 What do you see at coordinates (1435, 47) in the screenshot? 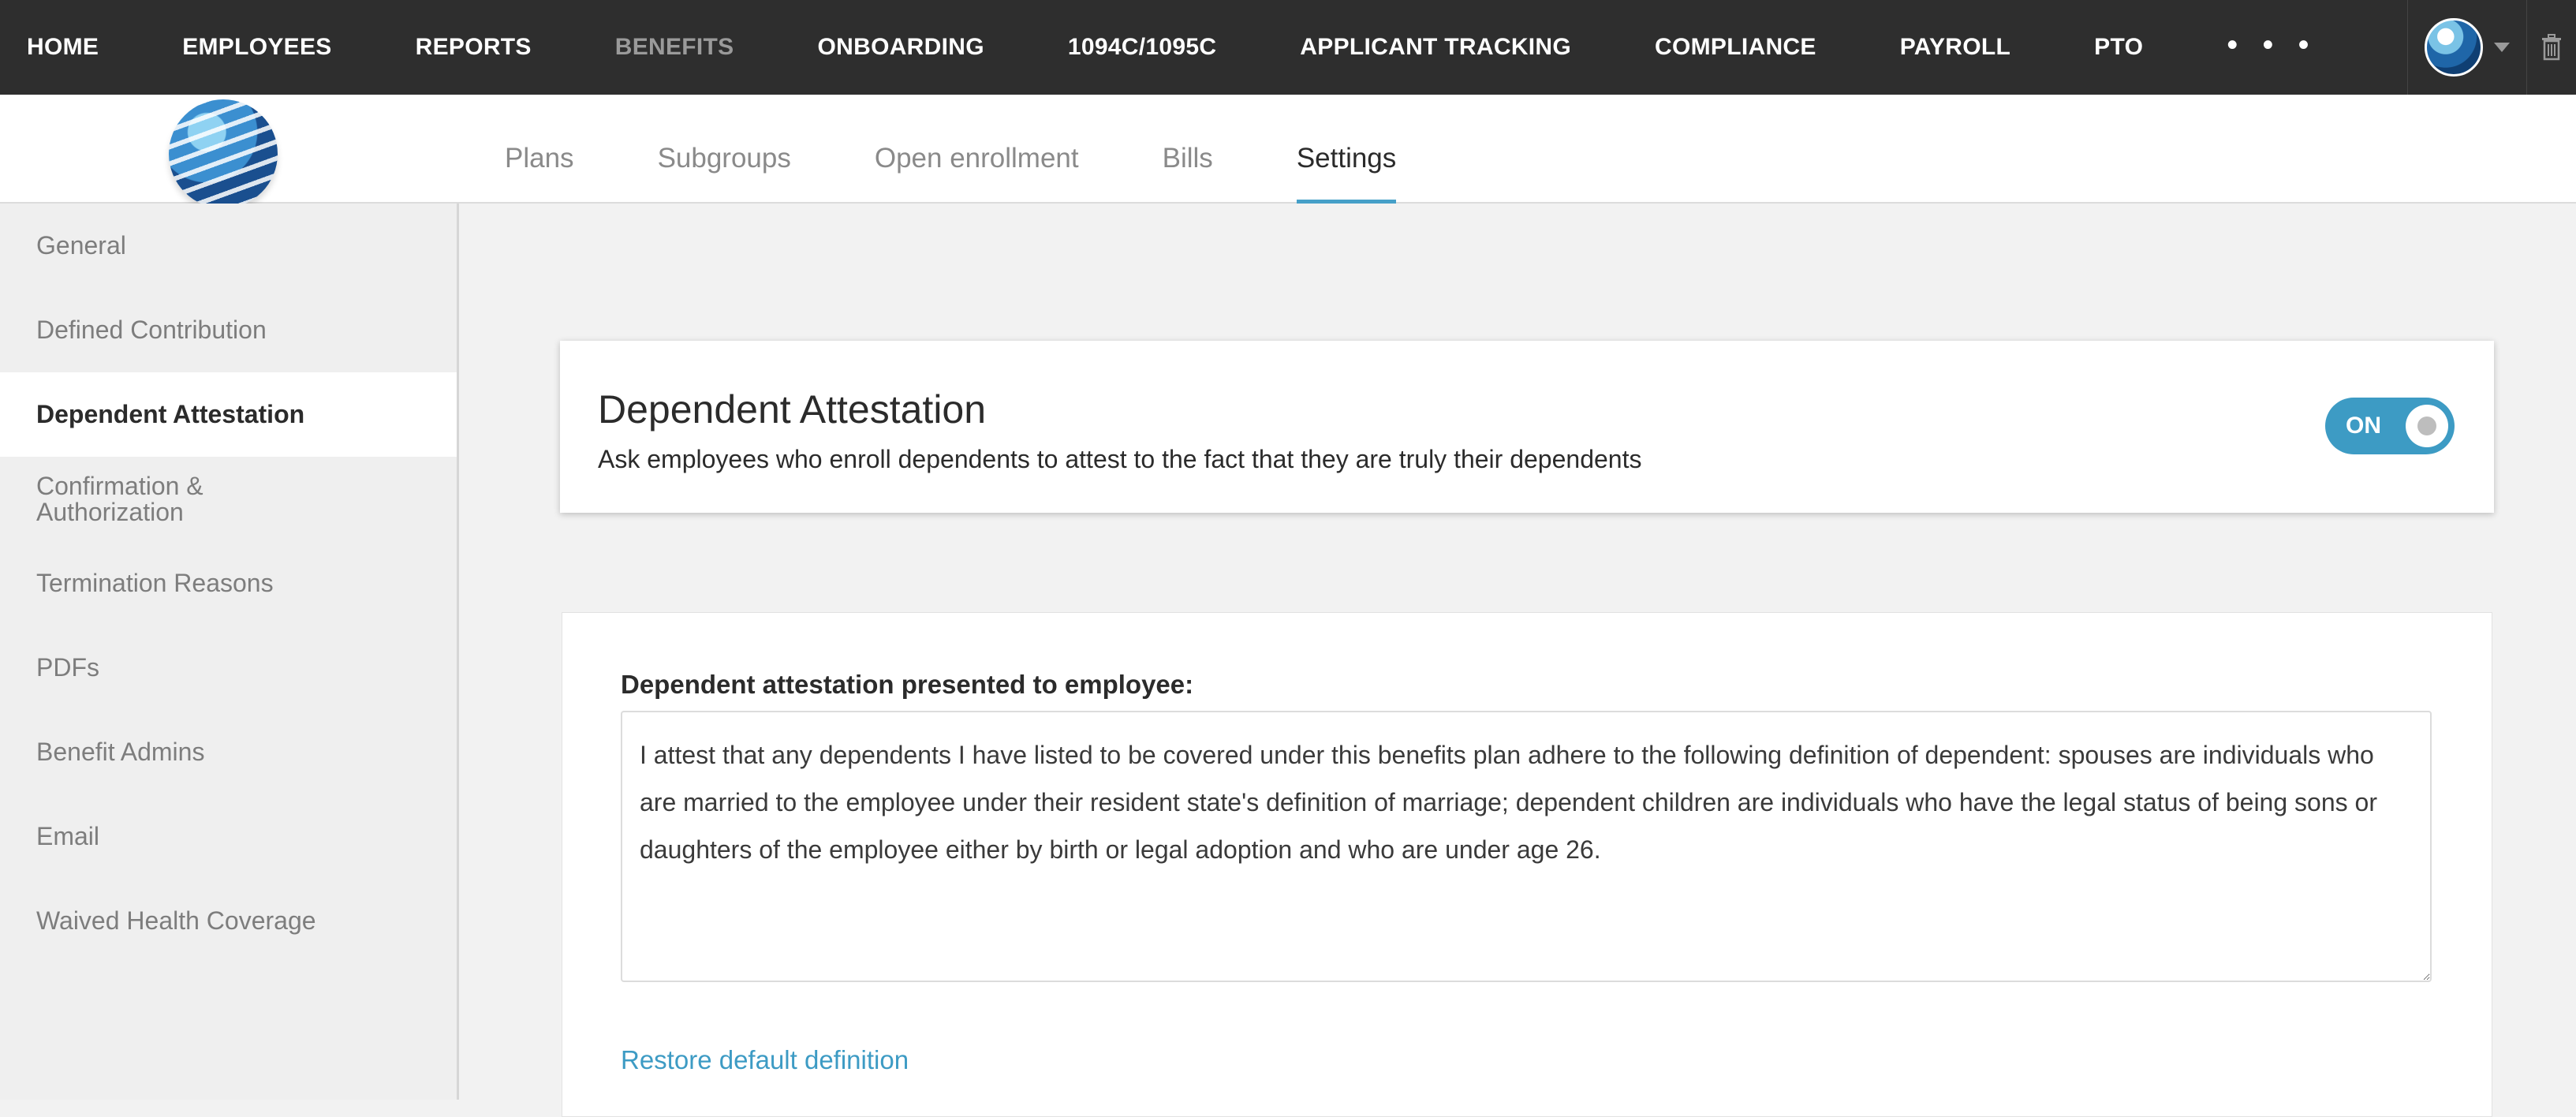
I see `nav-applicant-tracking: APPLICANT TRACKING` at bounding box center [1435, 47].